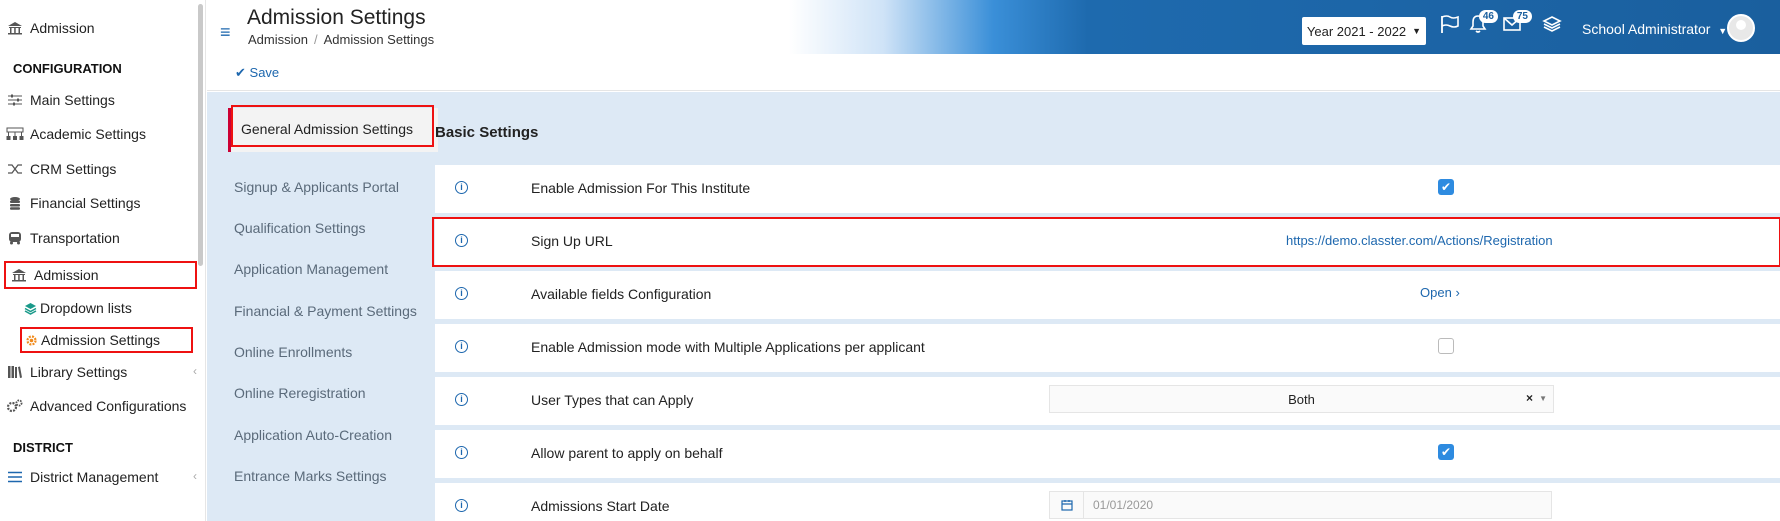  Describe the element at coordinates (1446, 452) in the screenshot. I see `parent-apply-checkbox: ✔` at that location.